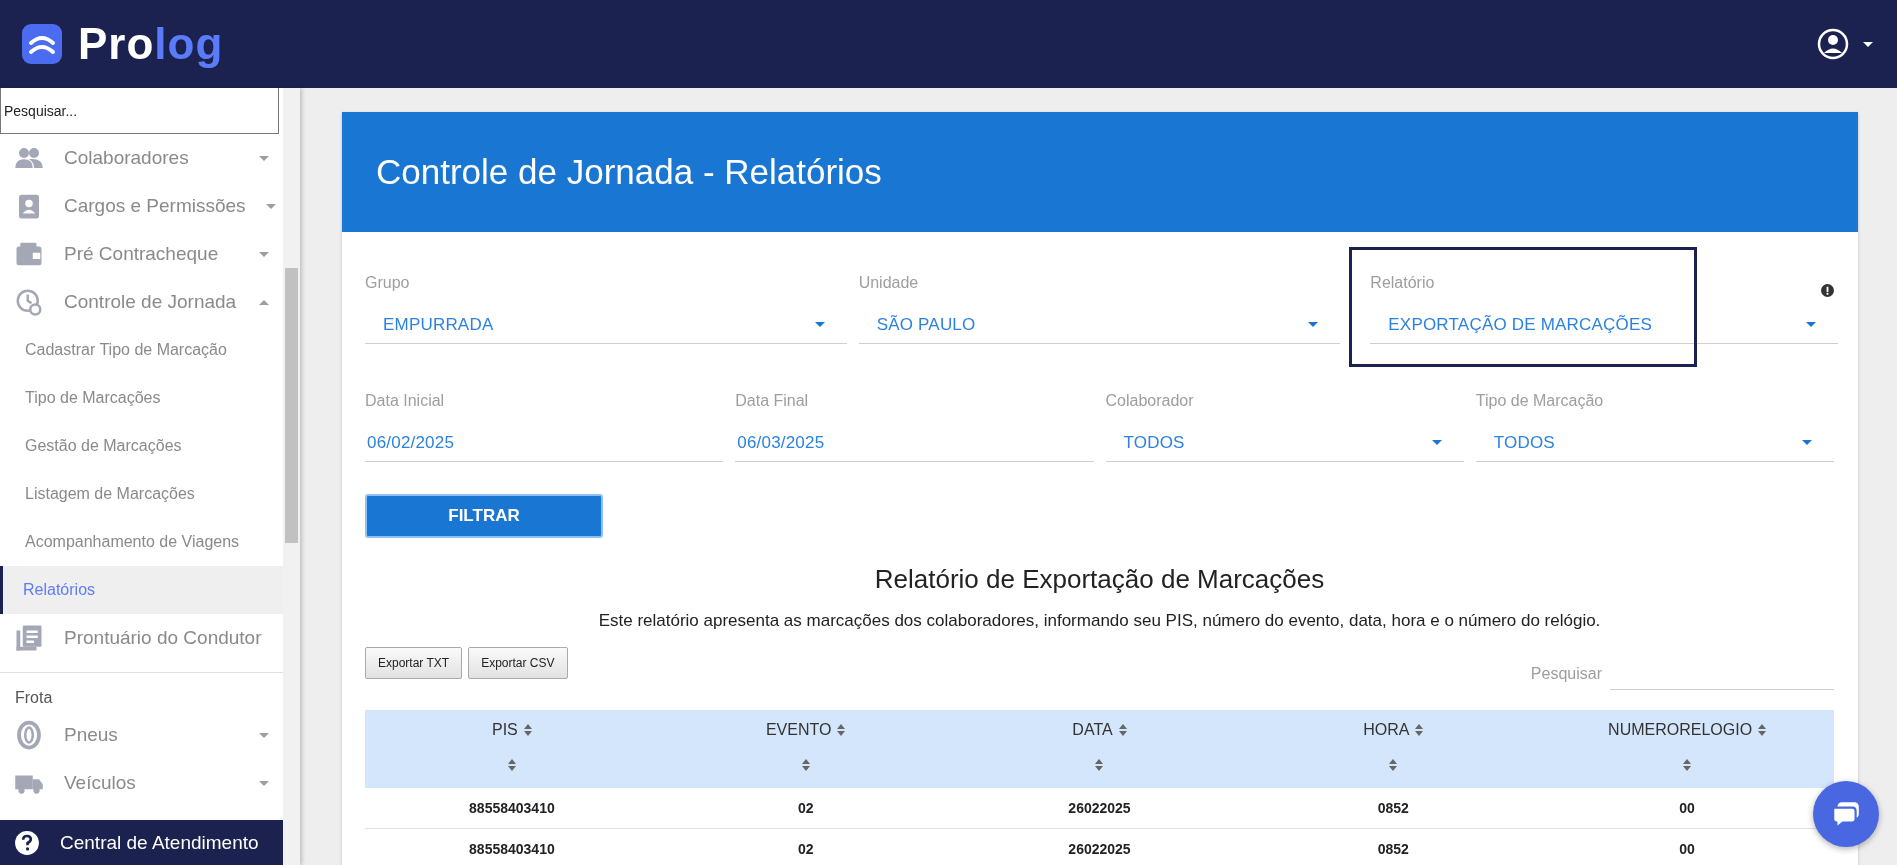 Image resolution: width=1897 pixels, height=865 pixels. I want to click on search-label: Pesquisar, so click(1566, 673).